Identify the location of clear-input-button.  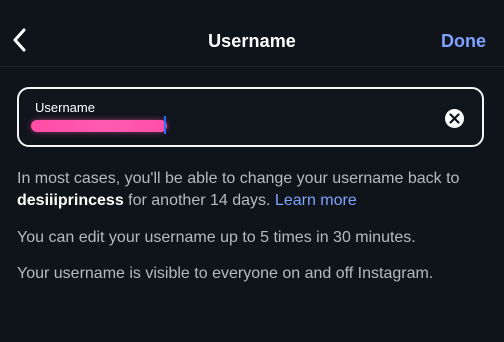
(454, 118).